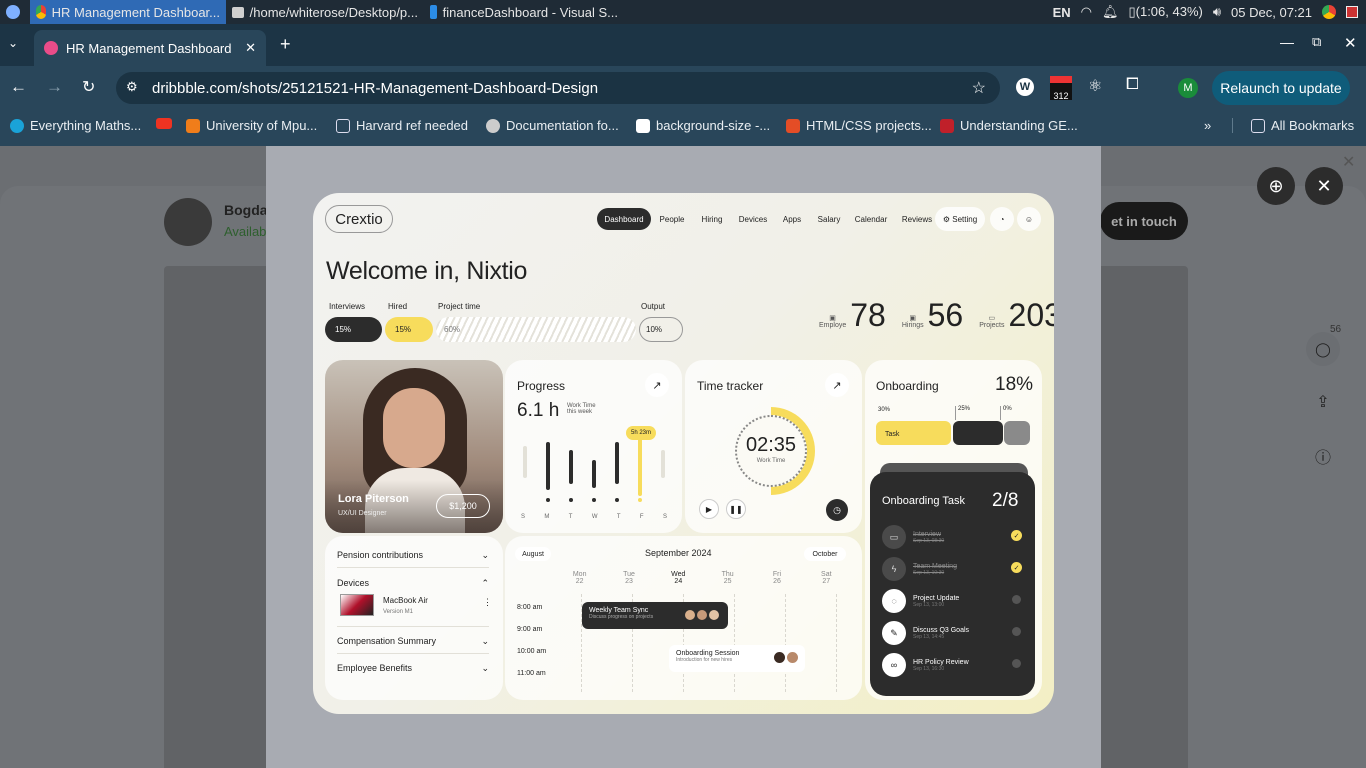  I want to click on author-name: Bogda, so click(246, 210).